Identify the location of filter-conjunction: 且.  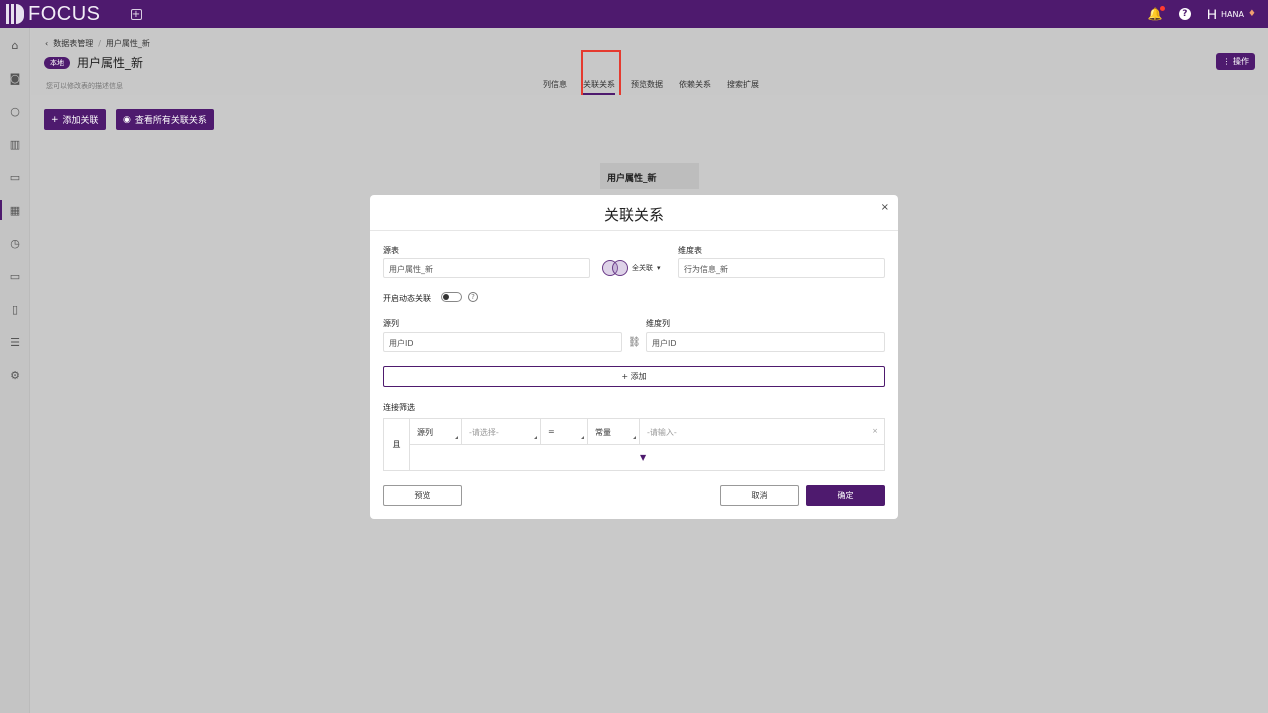
(397, 444).